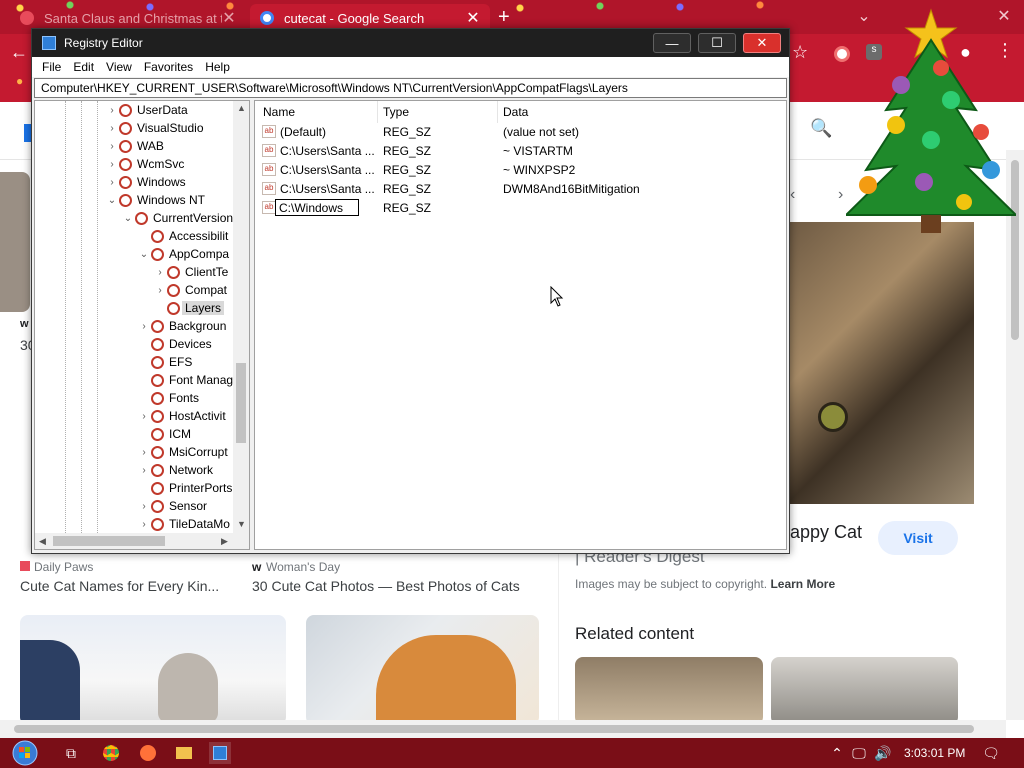 This screenshot has width=1024, height=768. What do you see at coordinates (181, 326) in the screenshot?
I see `tree-node: › Backgroun` at bounding box center [181, 326].